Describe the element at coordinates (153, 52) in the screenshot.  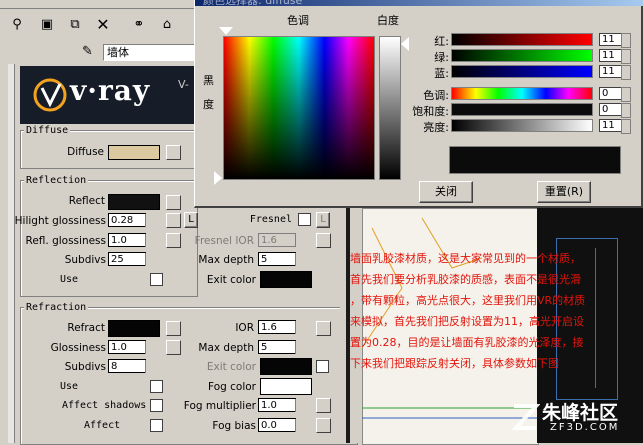
I see `material-name-field: 墙体` at that location.